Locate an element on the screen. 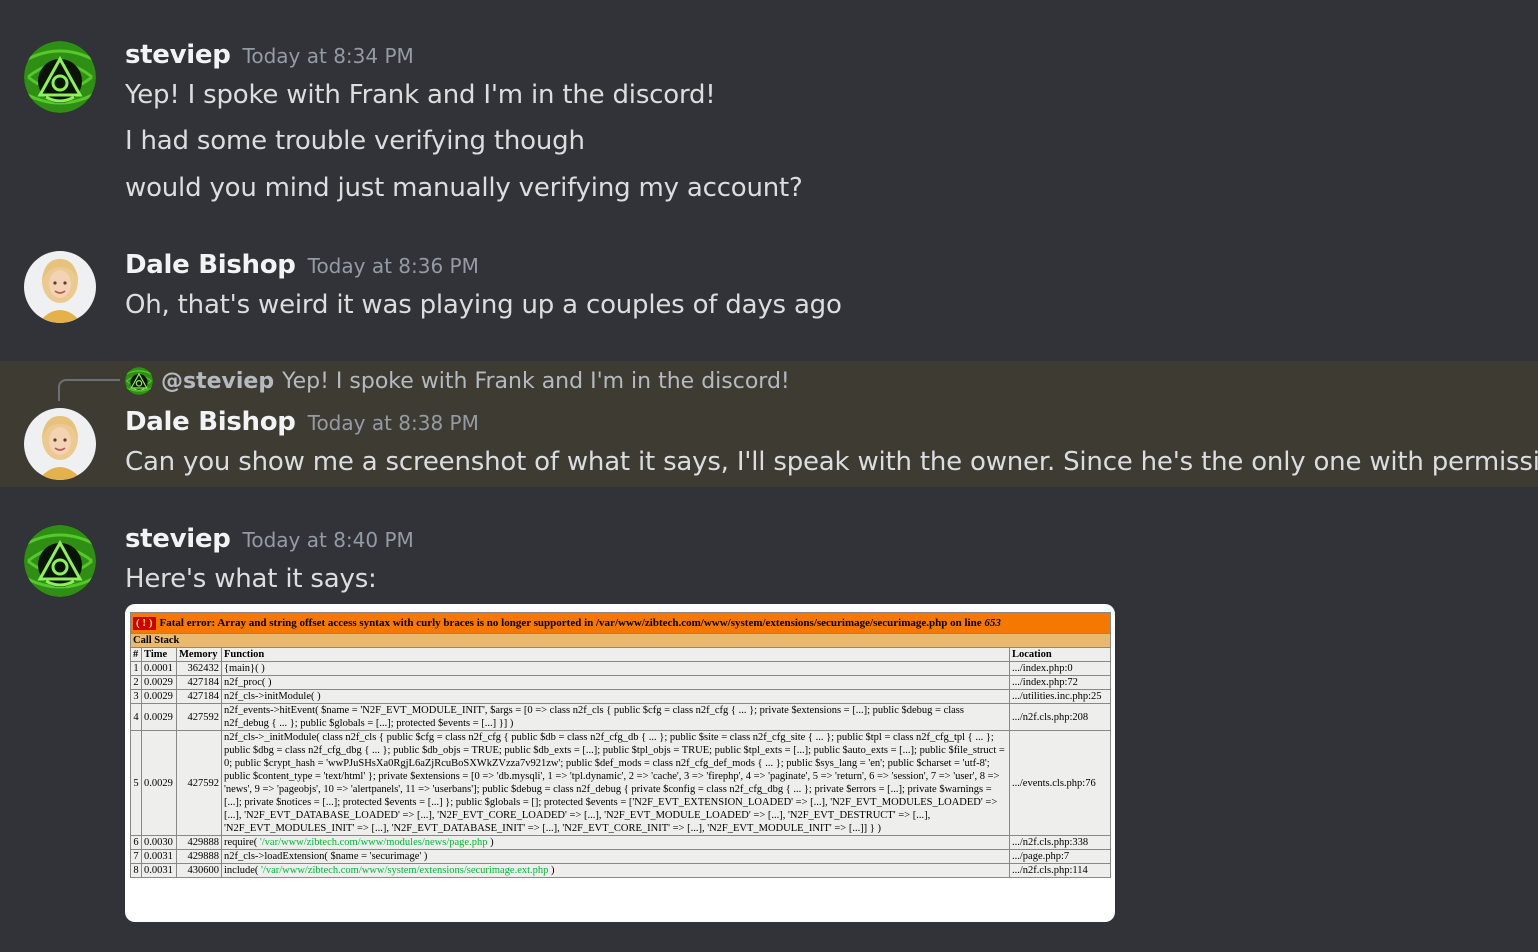 This screenshot has width=1538, height=952. row-number: 2 is located at coordinates (136, 682).